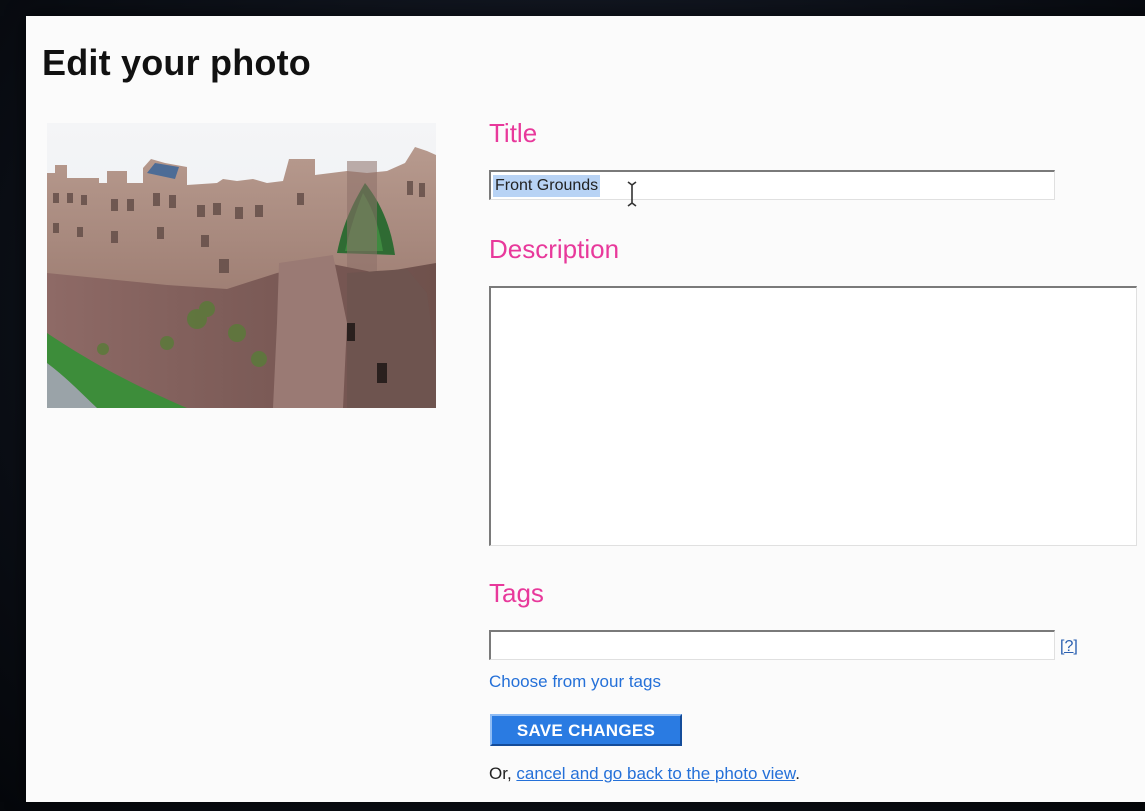 The width and height of the screenshot is (1145, 811). What do you see at coordinates (772, 185) in the screenshot?
I see `title-input: Front Grounds` at bounding box center [772, 185].